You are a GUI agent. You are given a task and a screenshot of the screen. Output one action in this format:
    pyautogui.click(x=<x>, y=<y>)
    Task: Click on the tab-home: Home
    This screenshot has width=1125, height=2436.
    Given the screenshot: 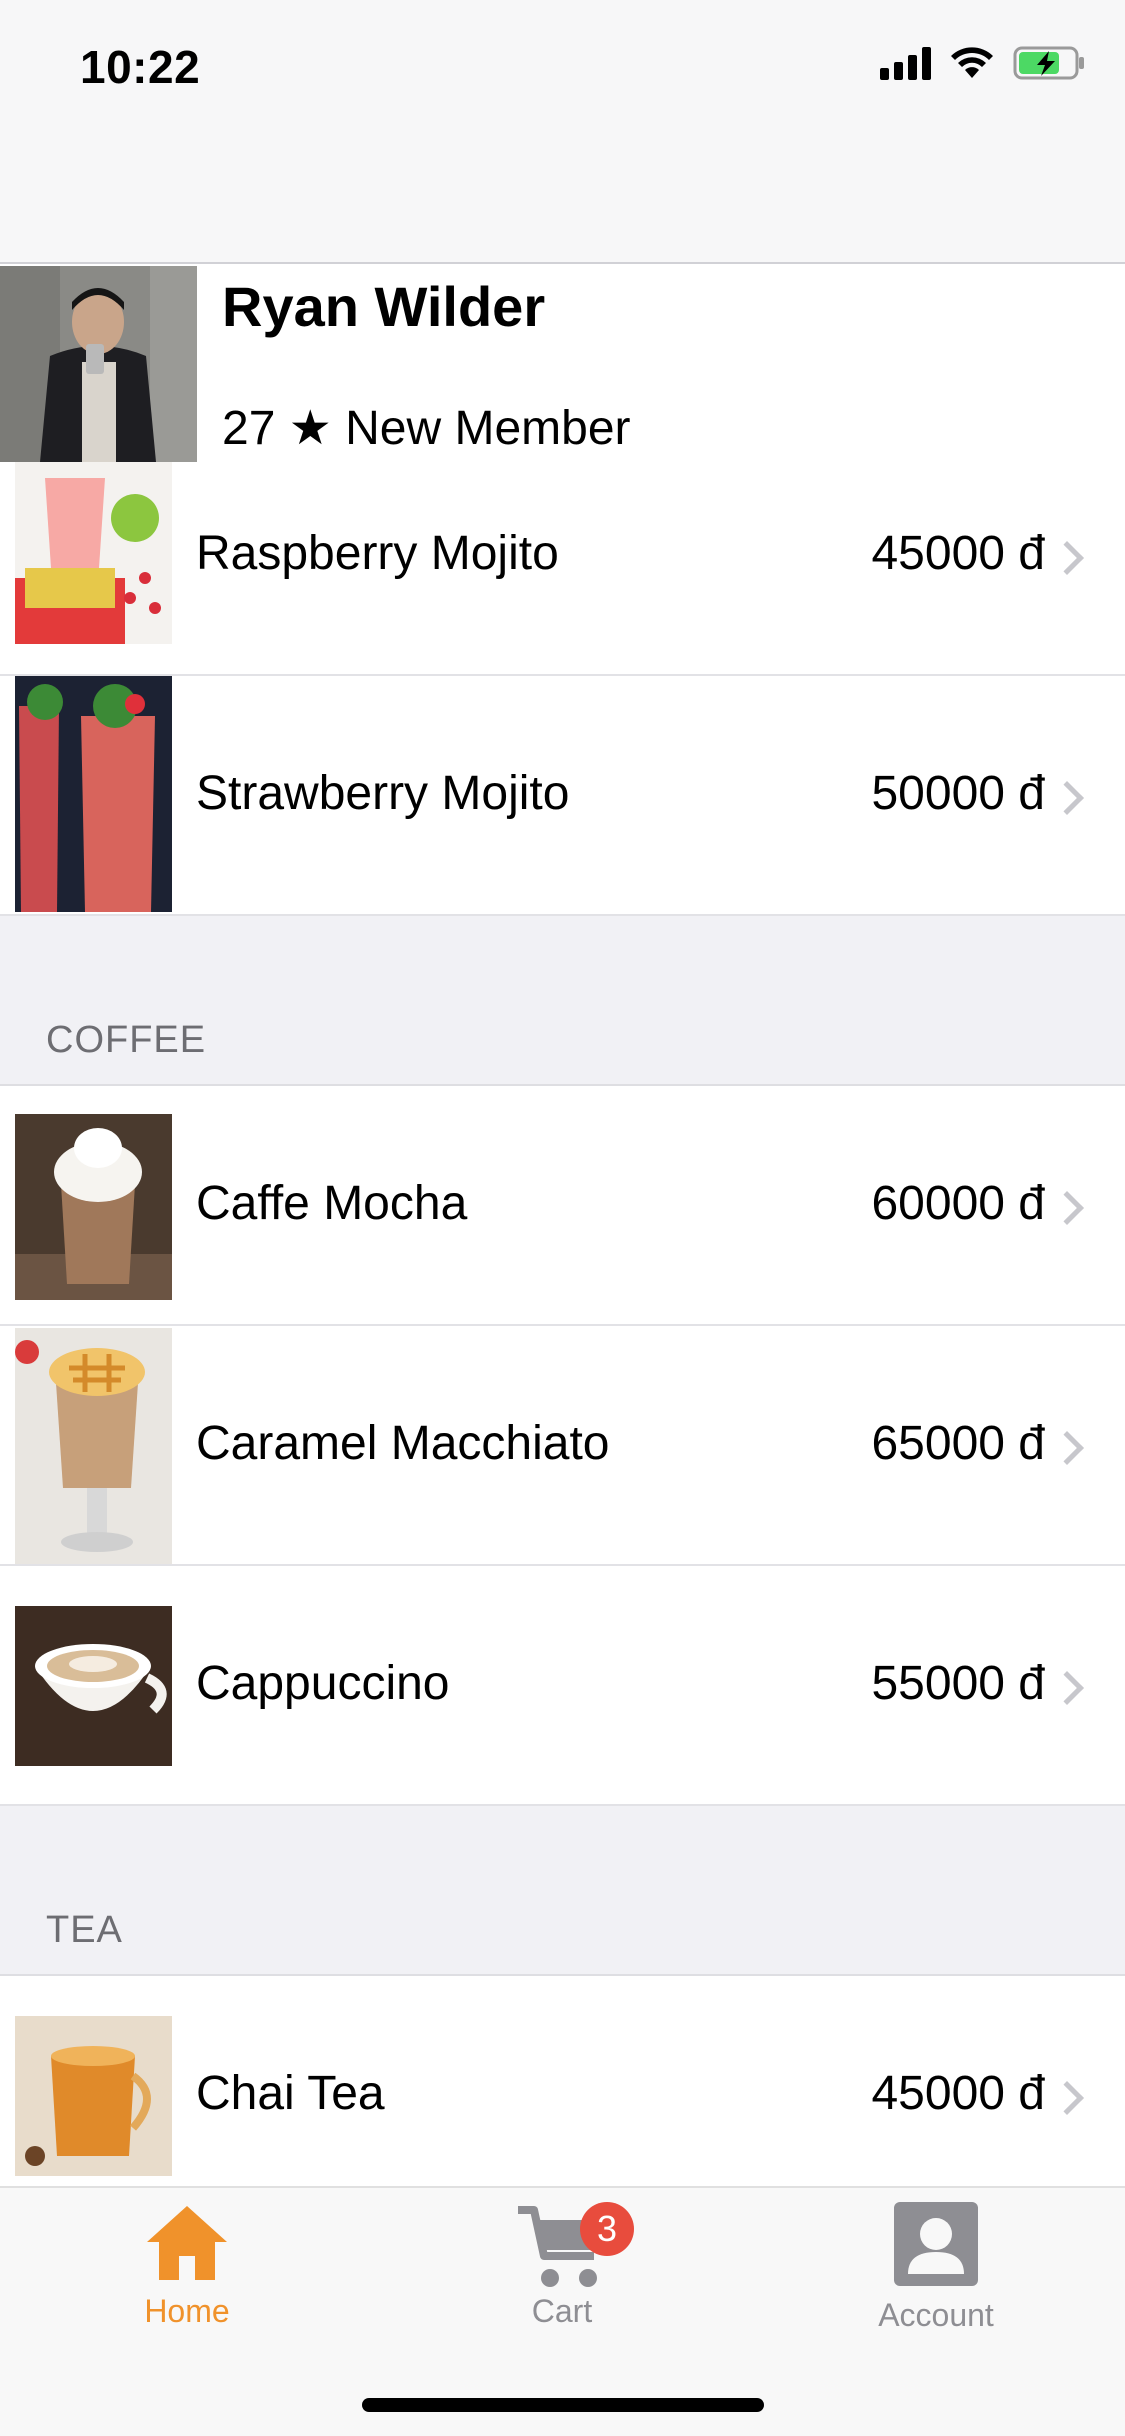 What is the action you would take?
    pyautogui.click(x=187, y=2266)
    